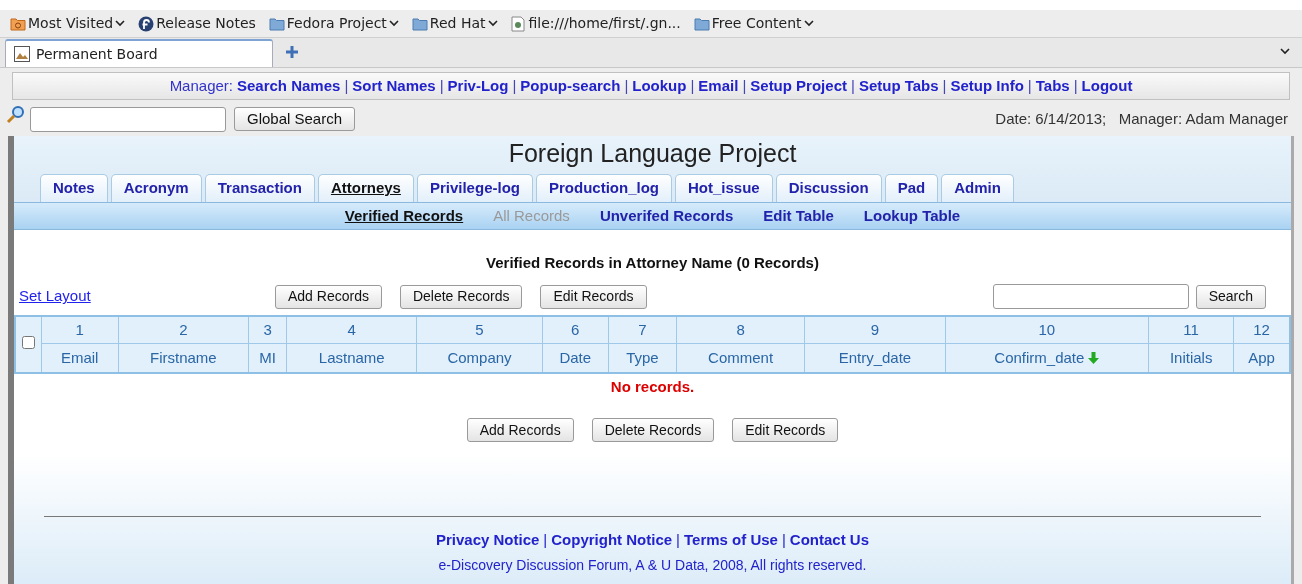  I want to click on manager-link: Priv-Log, so click(478, 86).